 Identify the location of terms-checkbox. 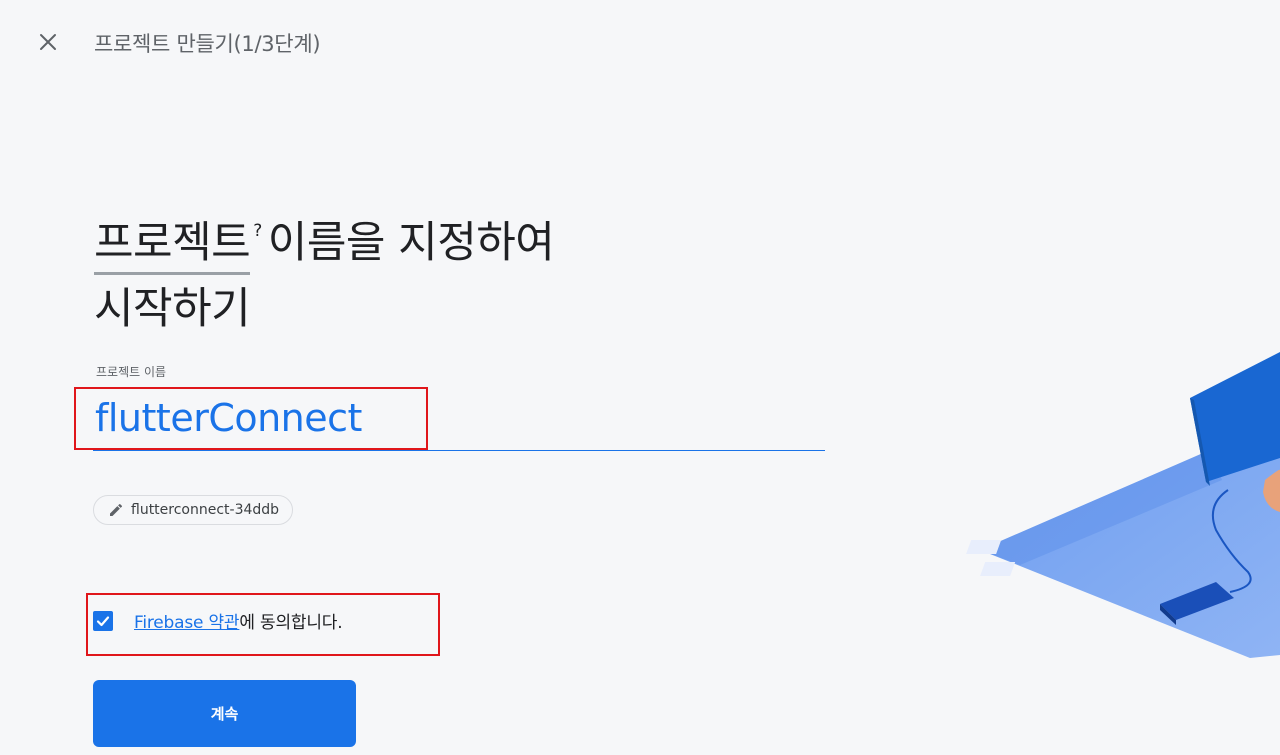
(103, 620).